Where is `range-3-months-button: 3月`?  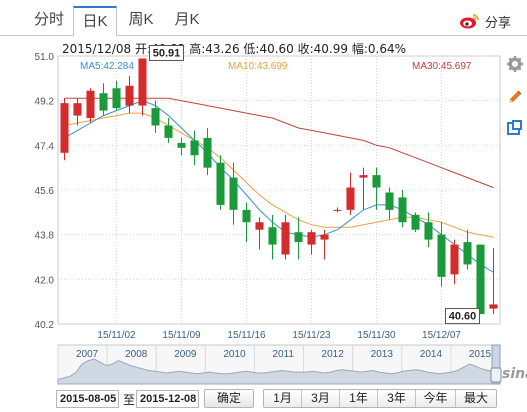
range-3-months-button: 3月 is located at coordinates (321, 398).